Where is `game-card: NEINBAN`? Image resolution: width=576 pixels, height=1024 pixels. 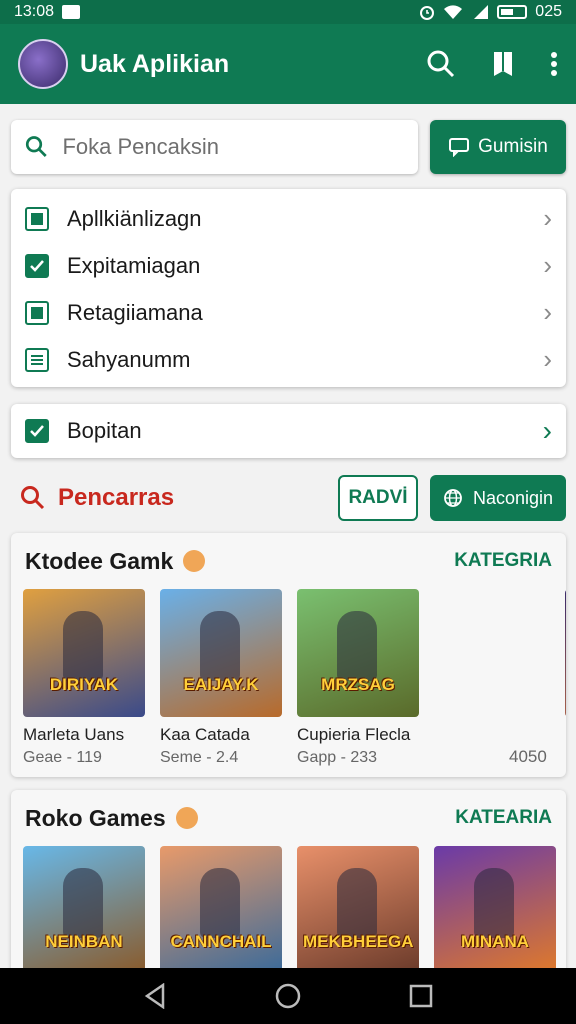
game-card: NEINBAN is located at coordinates (85, 910).